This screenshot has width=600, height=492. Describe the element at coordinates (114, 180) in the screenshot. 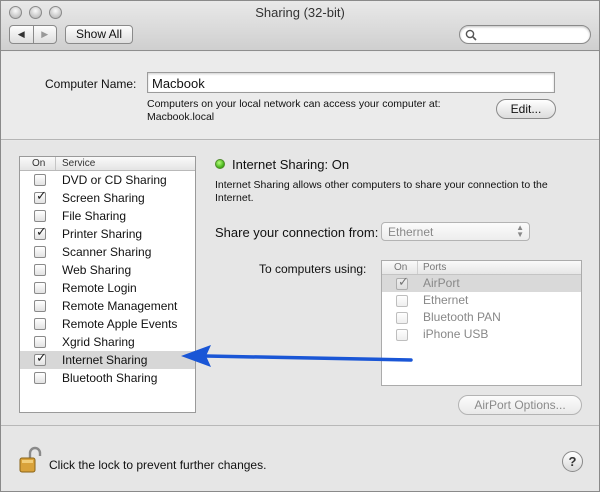

I see `service-name: DVD or CD Sharing` at that location.